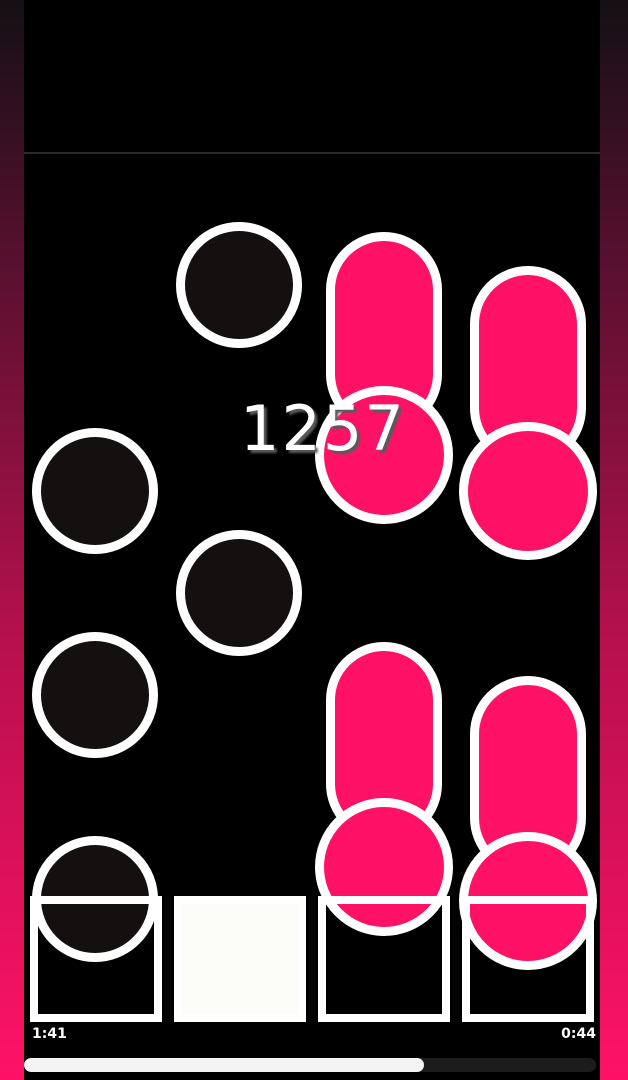  Describe the element at coordinates (323, 428) in the screenshot. I see `score-display: 1257` at that location.